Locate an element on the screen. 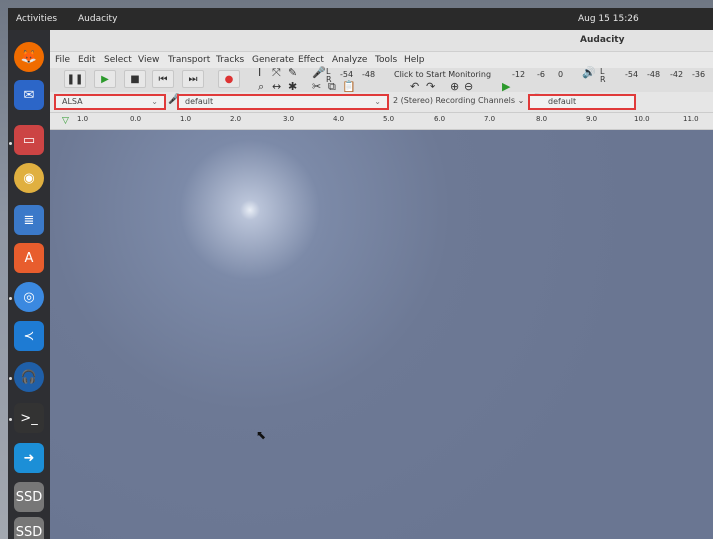  menu-help: Help is located at coordinates (414, 60).